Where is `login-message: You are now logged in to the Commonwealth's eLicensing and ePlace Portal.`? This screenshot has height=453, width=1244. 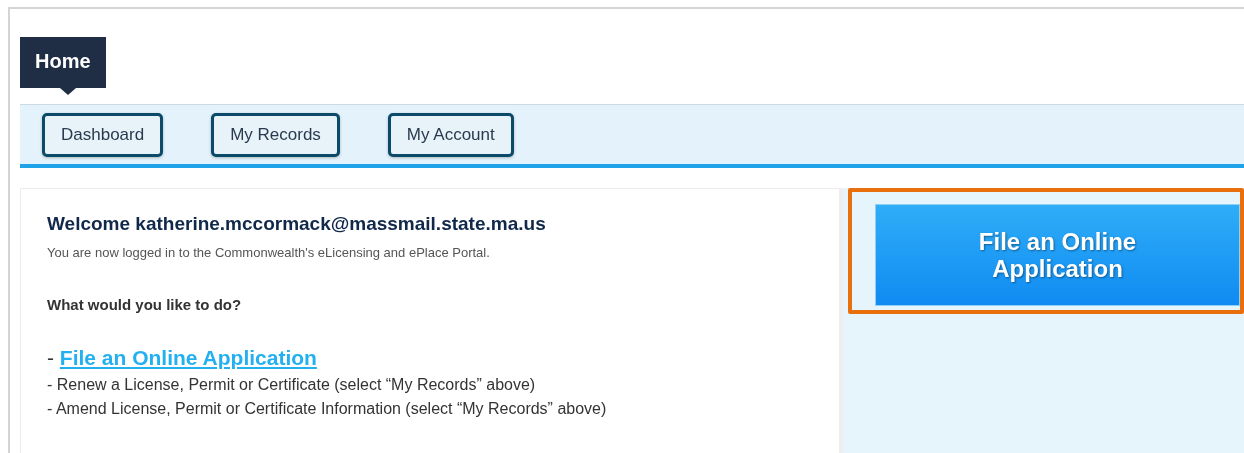 login-message: You are now logged in to the Commonwealth's eLicensing and ePlace Portal. is located at coordinates (269, 252).